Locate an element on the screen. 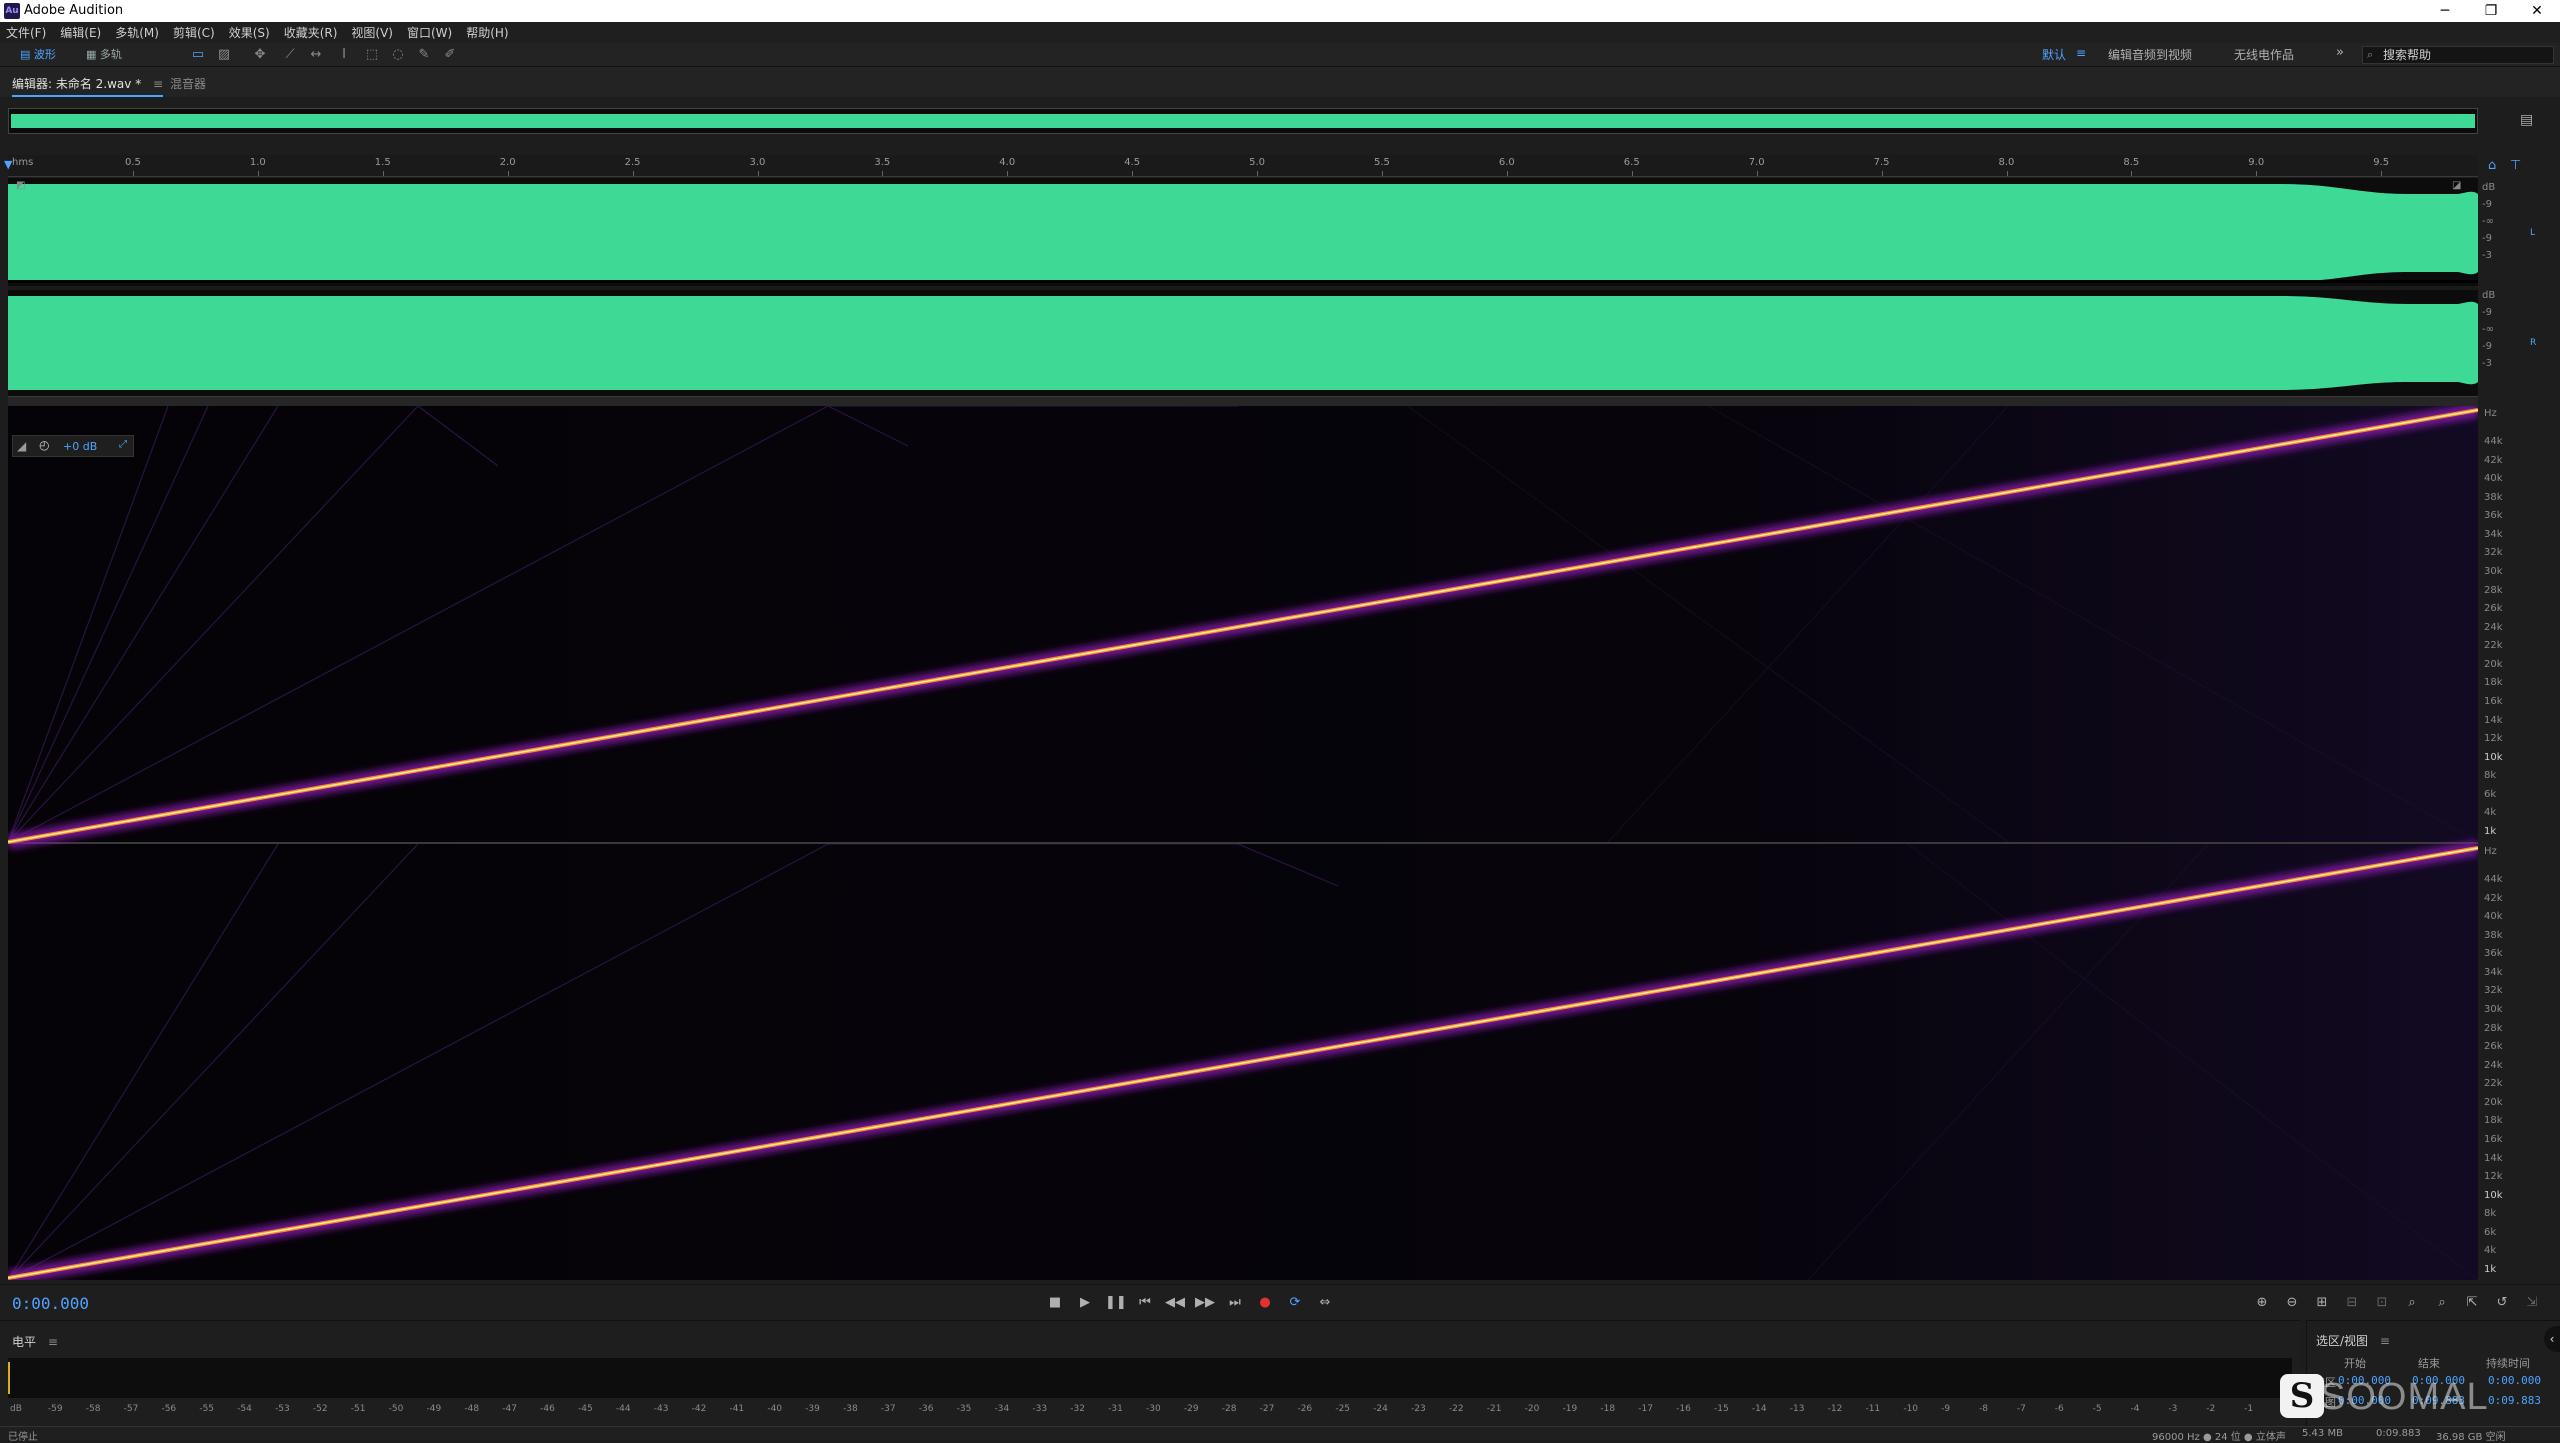  channel-left-toggle: L is located at coordinates (2532, 233).